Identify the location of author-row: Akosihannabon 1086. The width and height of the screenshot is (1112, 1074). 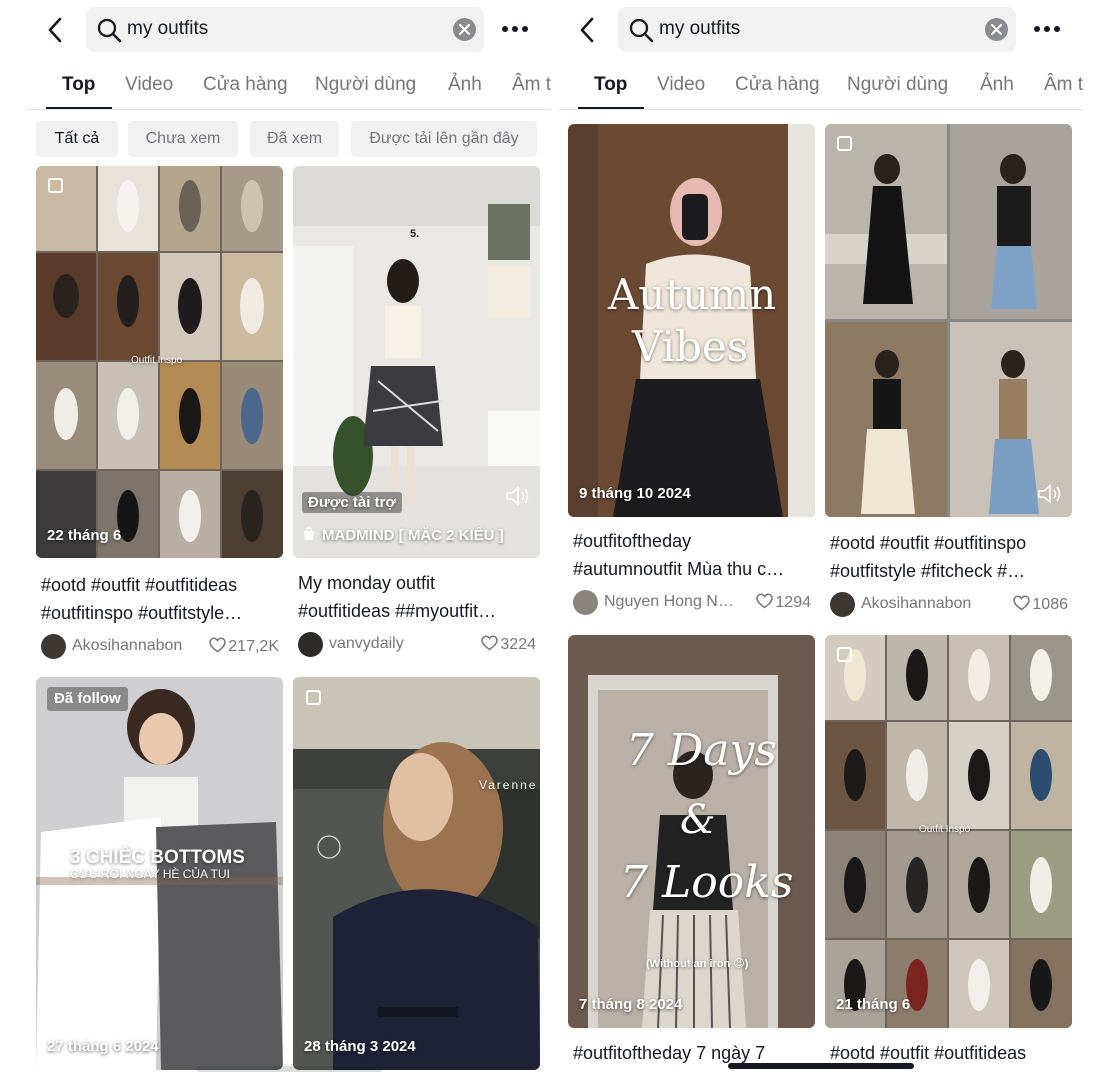
(950, 605).